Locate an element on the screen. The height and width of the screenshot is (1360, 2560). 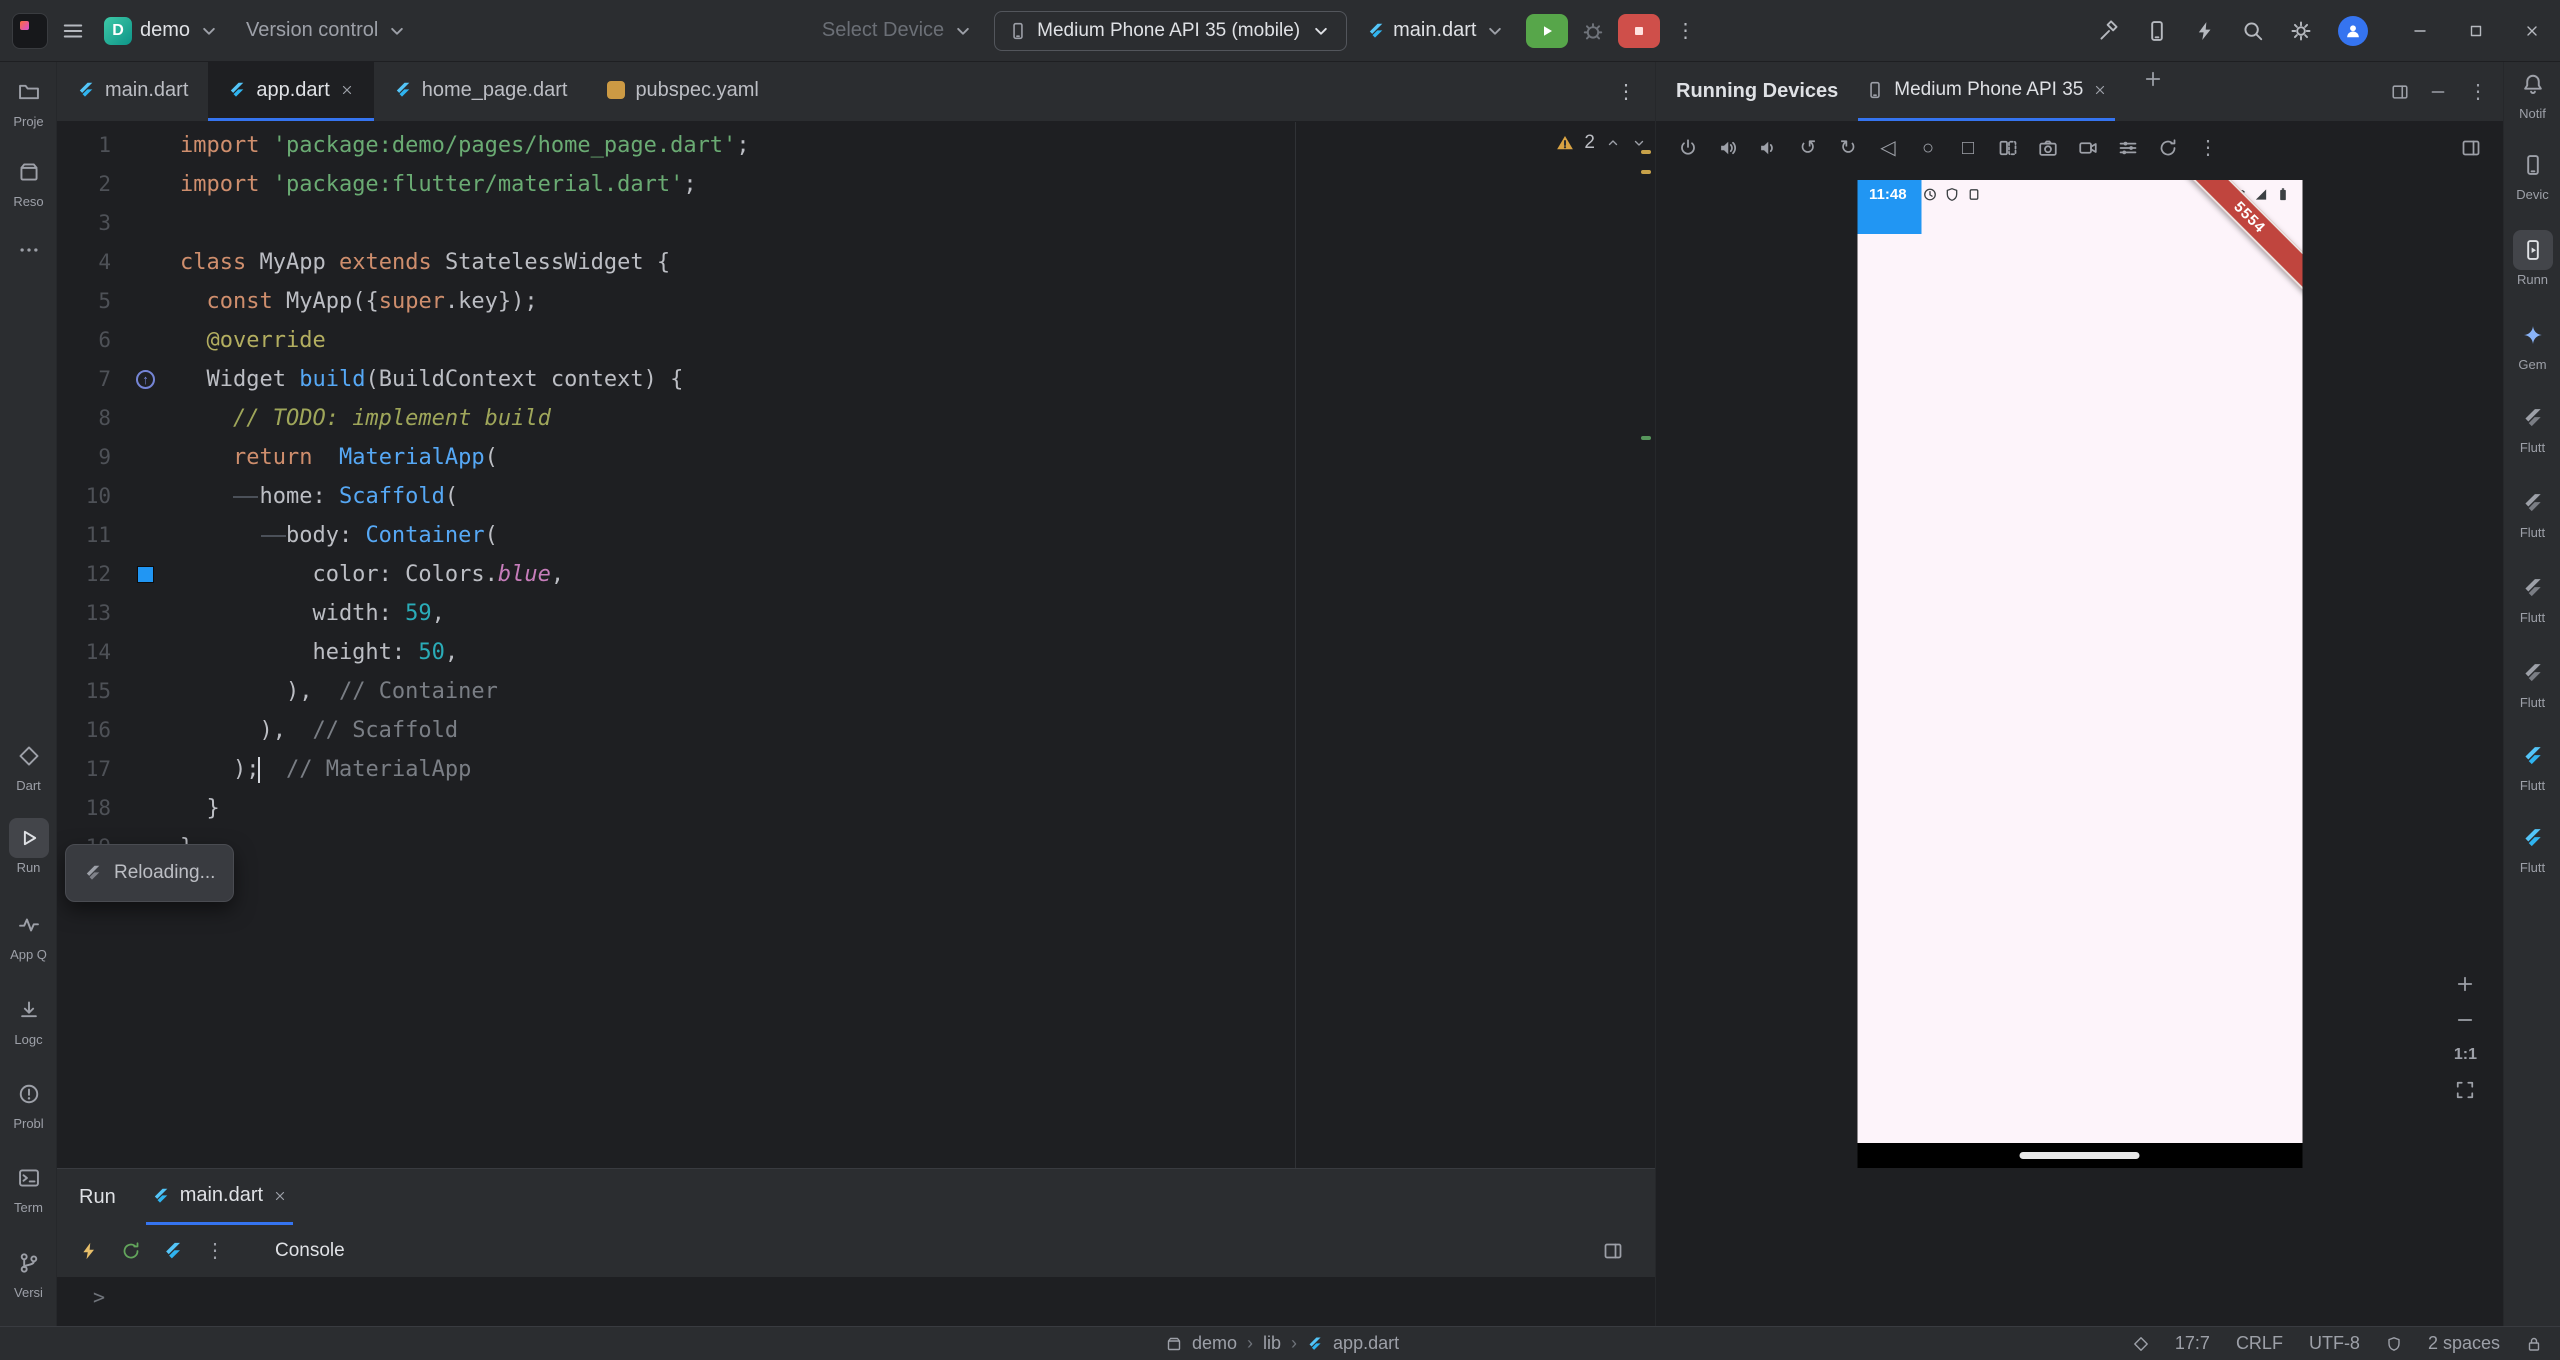
line-number: 18 is located at coordinates (84, 808).